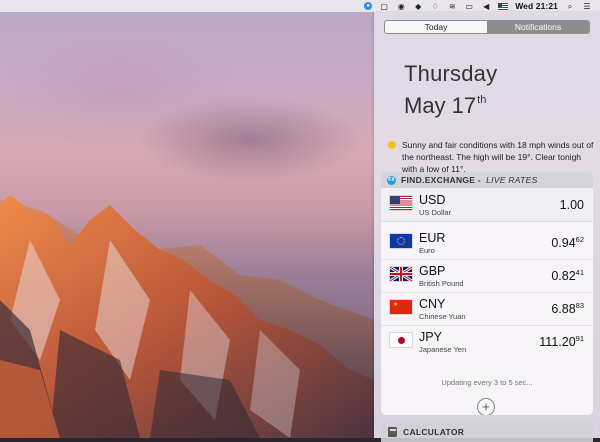 This screenshot has width=600, height=442. What do you see at coordinates (557, 342) in the screenshot?
I see `rate-main: 111.20` at bounding box center [557, 342].